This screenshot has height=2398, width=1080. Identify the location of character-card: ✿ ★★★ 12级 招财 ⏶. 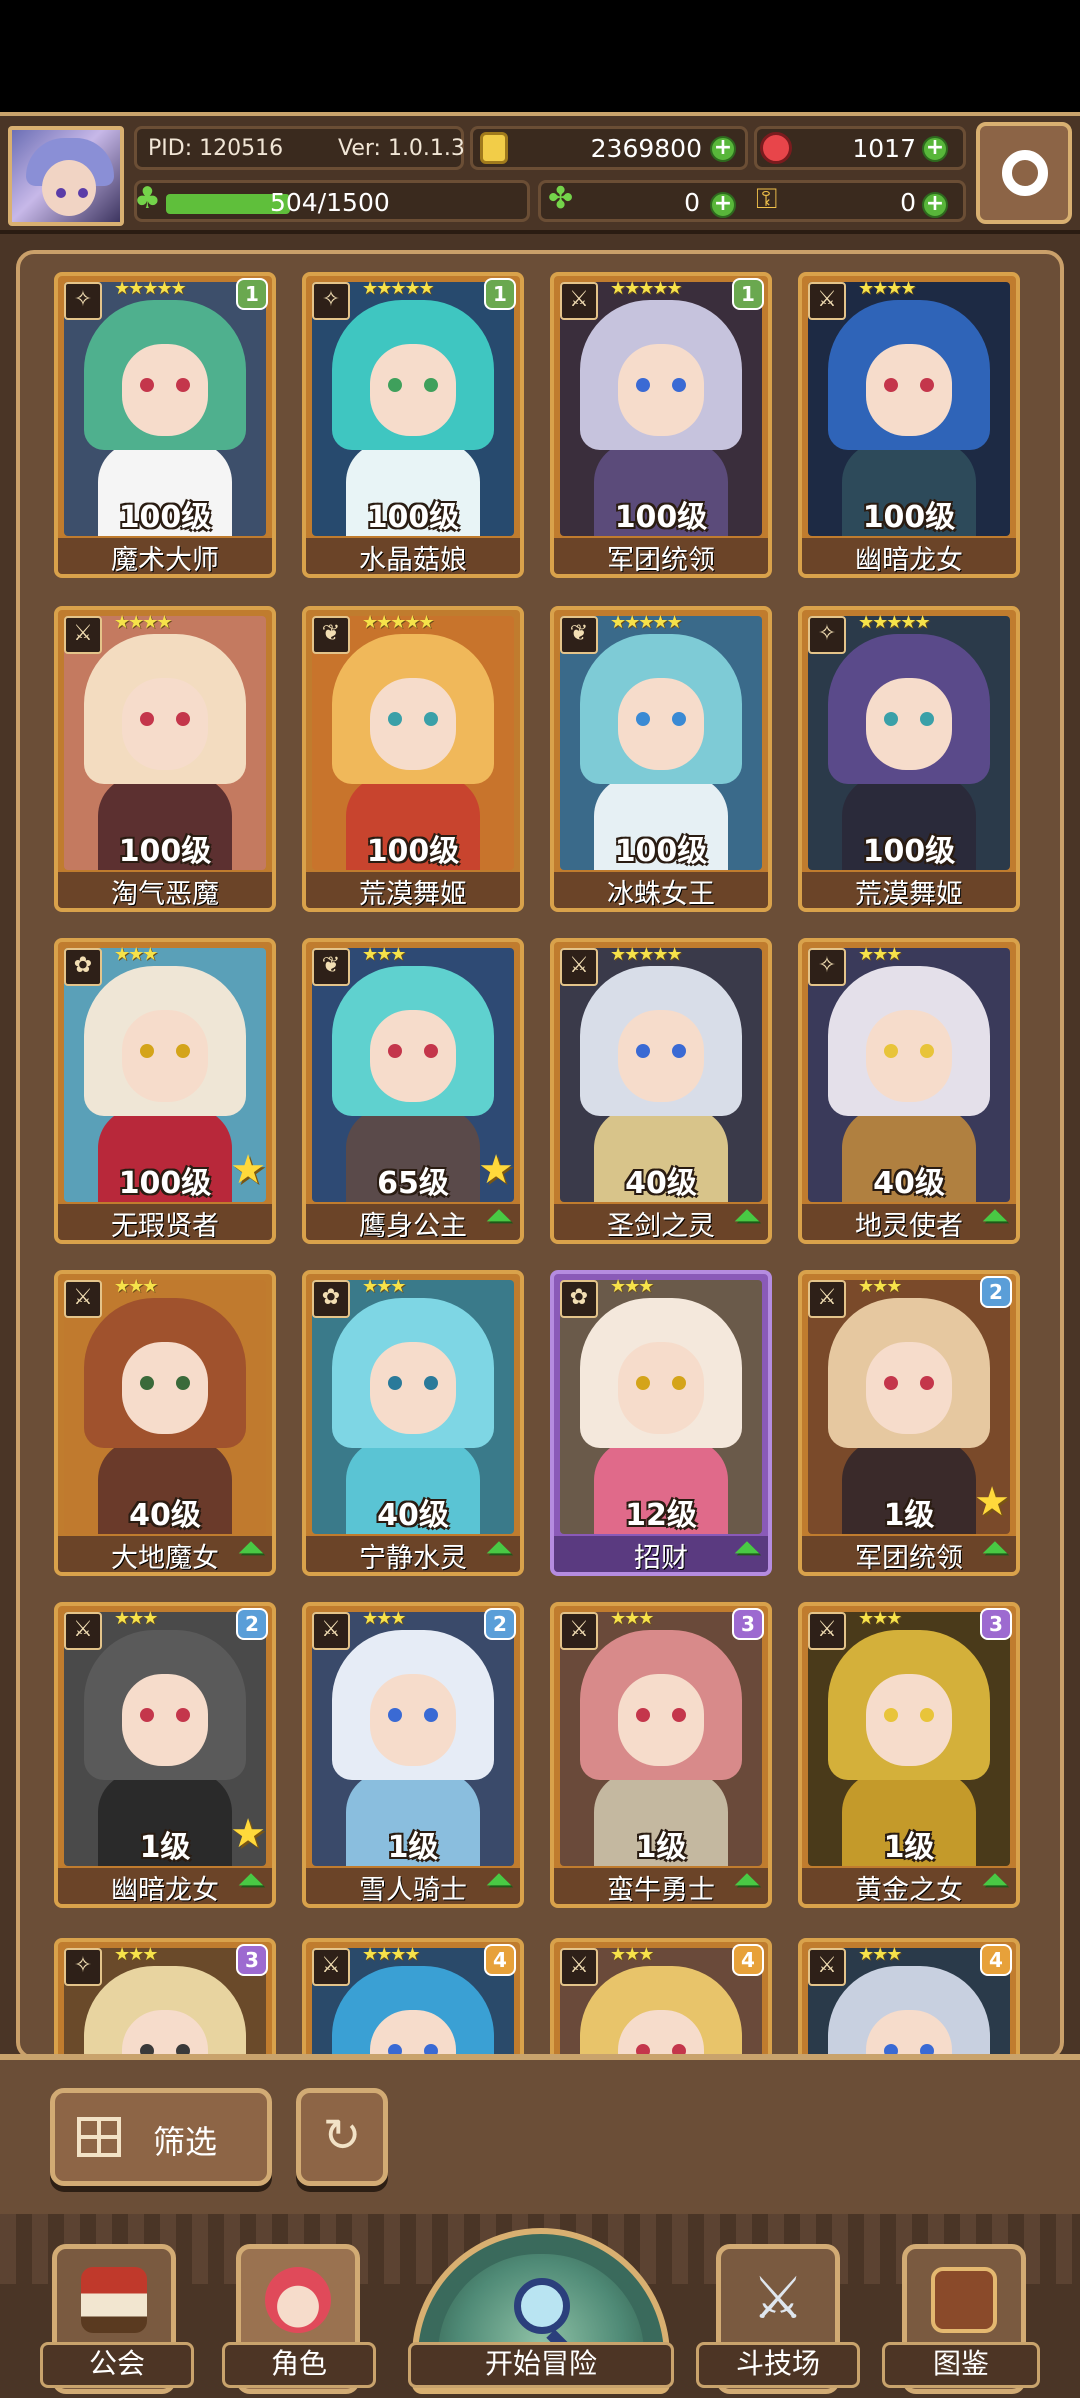
(661, 1423).